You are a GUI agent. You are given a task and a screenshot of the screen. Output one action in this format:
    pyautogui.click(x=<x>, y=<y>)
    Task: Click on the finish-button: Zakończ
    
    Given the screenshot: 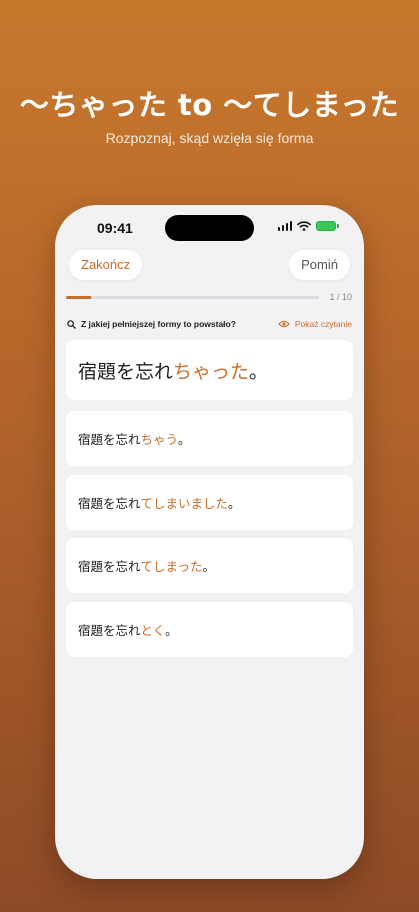 What is the action you would take?
    pyautogui.click(x=106, y=265)
    